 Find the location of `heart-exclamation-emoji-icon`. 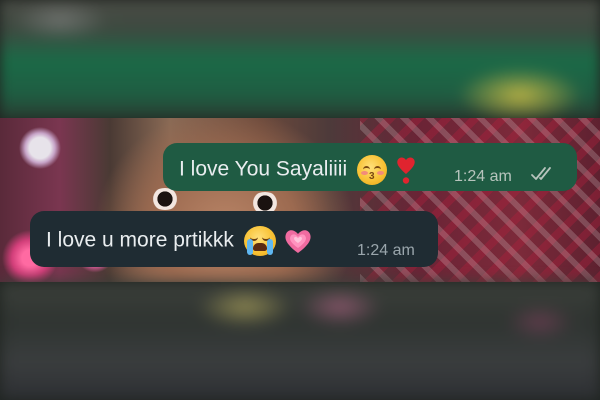

heart-exclamation-emoji-icon is located at coordinates (406, 170).